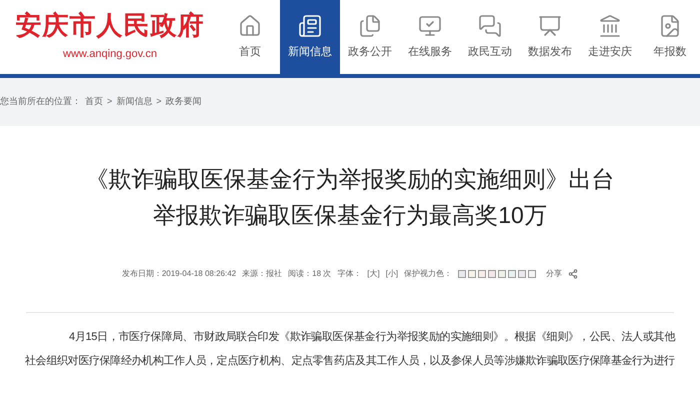  Describe the element at coordinates (670, 26) in the screenshot. I see `report-icon` at that location.